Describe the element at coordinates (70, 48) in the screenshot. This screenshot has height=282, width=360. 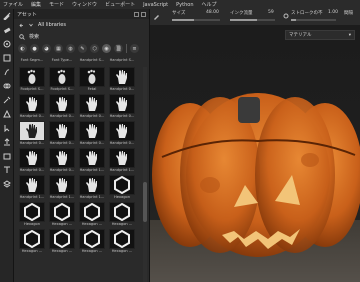
I see `filter-alpha-icon: ◍` at that location.